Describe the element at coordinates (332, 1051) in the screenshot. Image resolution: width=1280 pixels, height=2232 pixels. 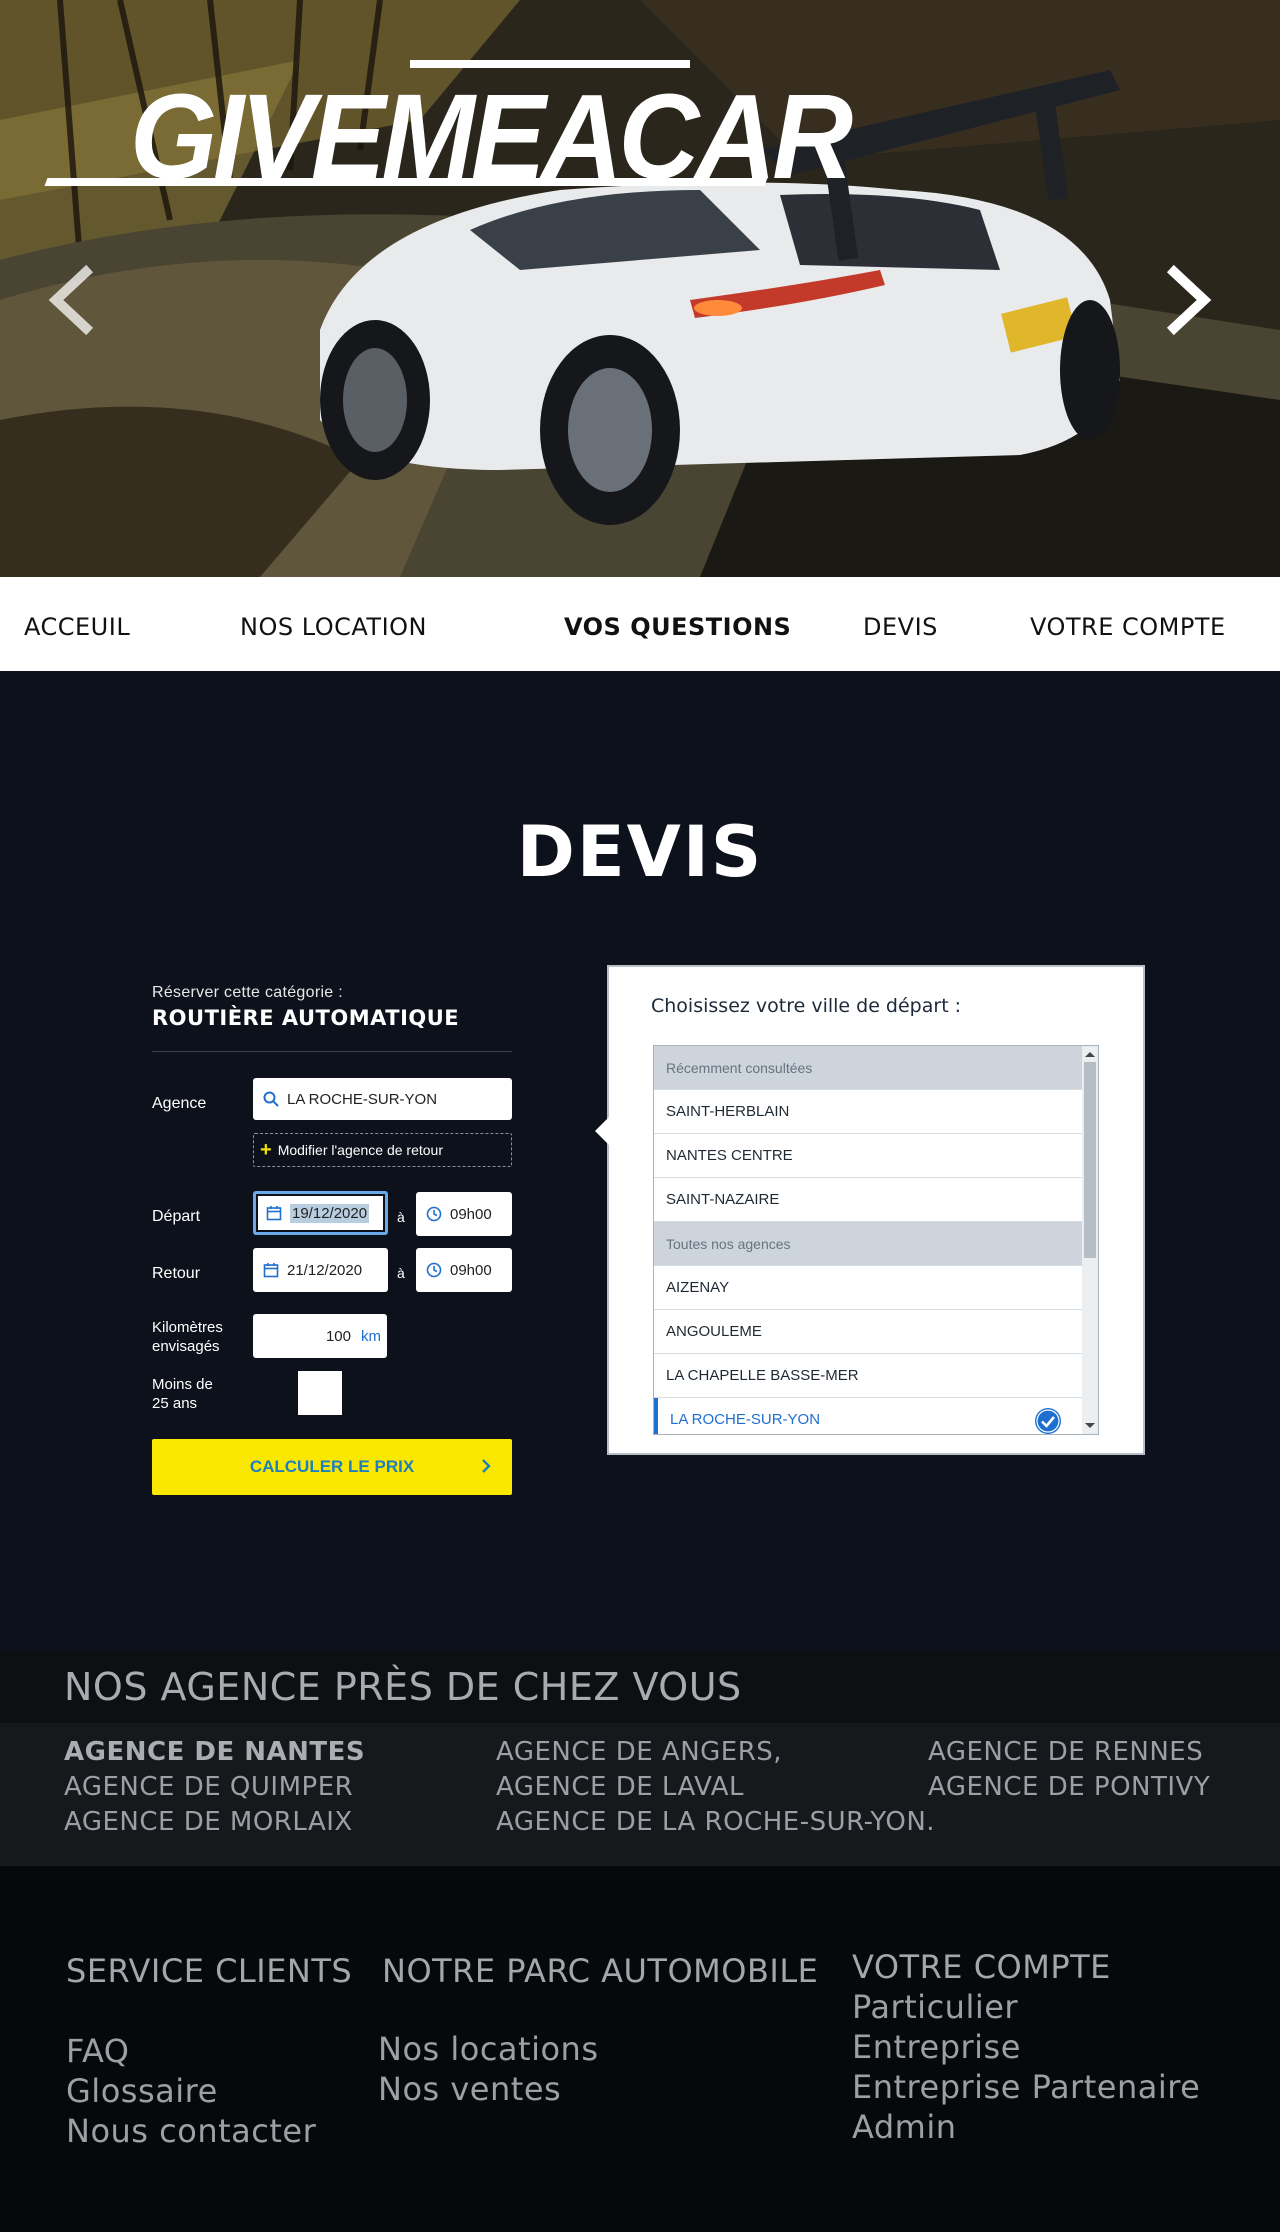
I see `divider` at that location.